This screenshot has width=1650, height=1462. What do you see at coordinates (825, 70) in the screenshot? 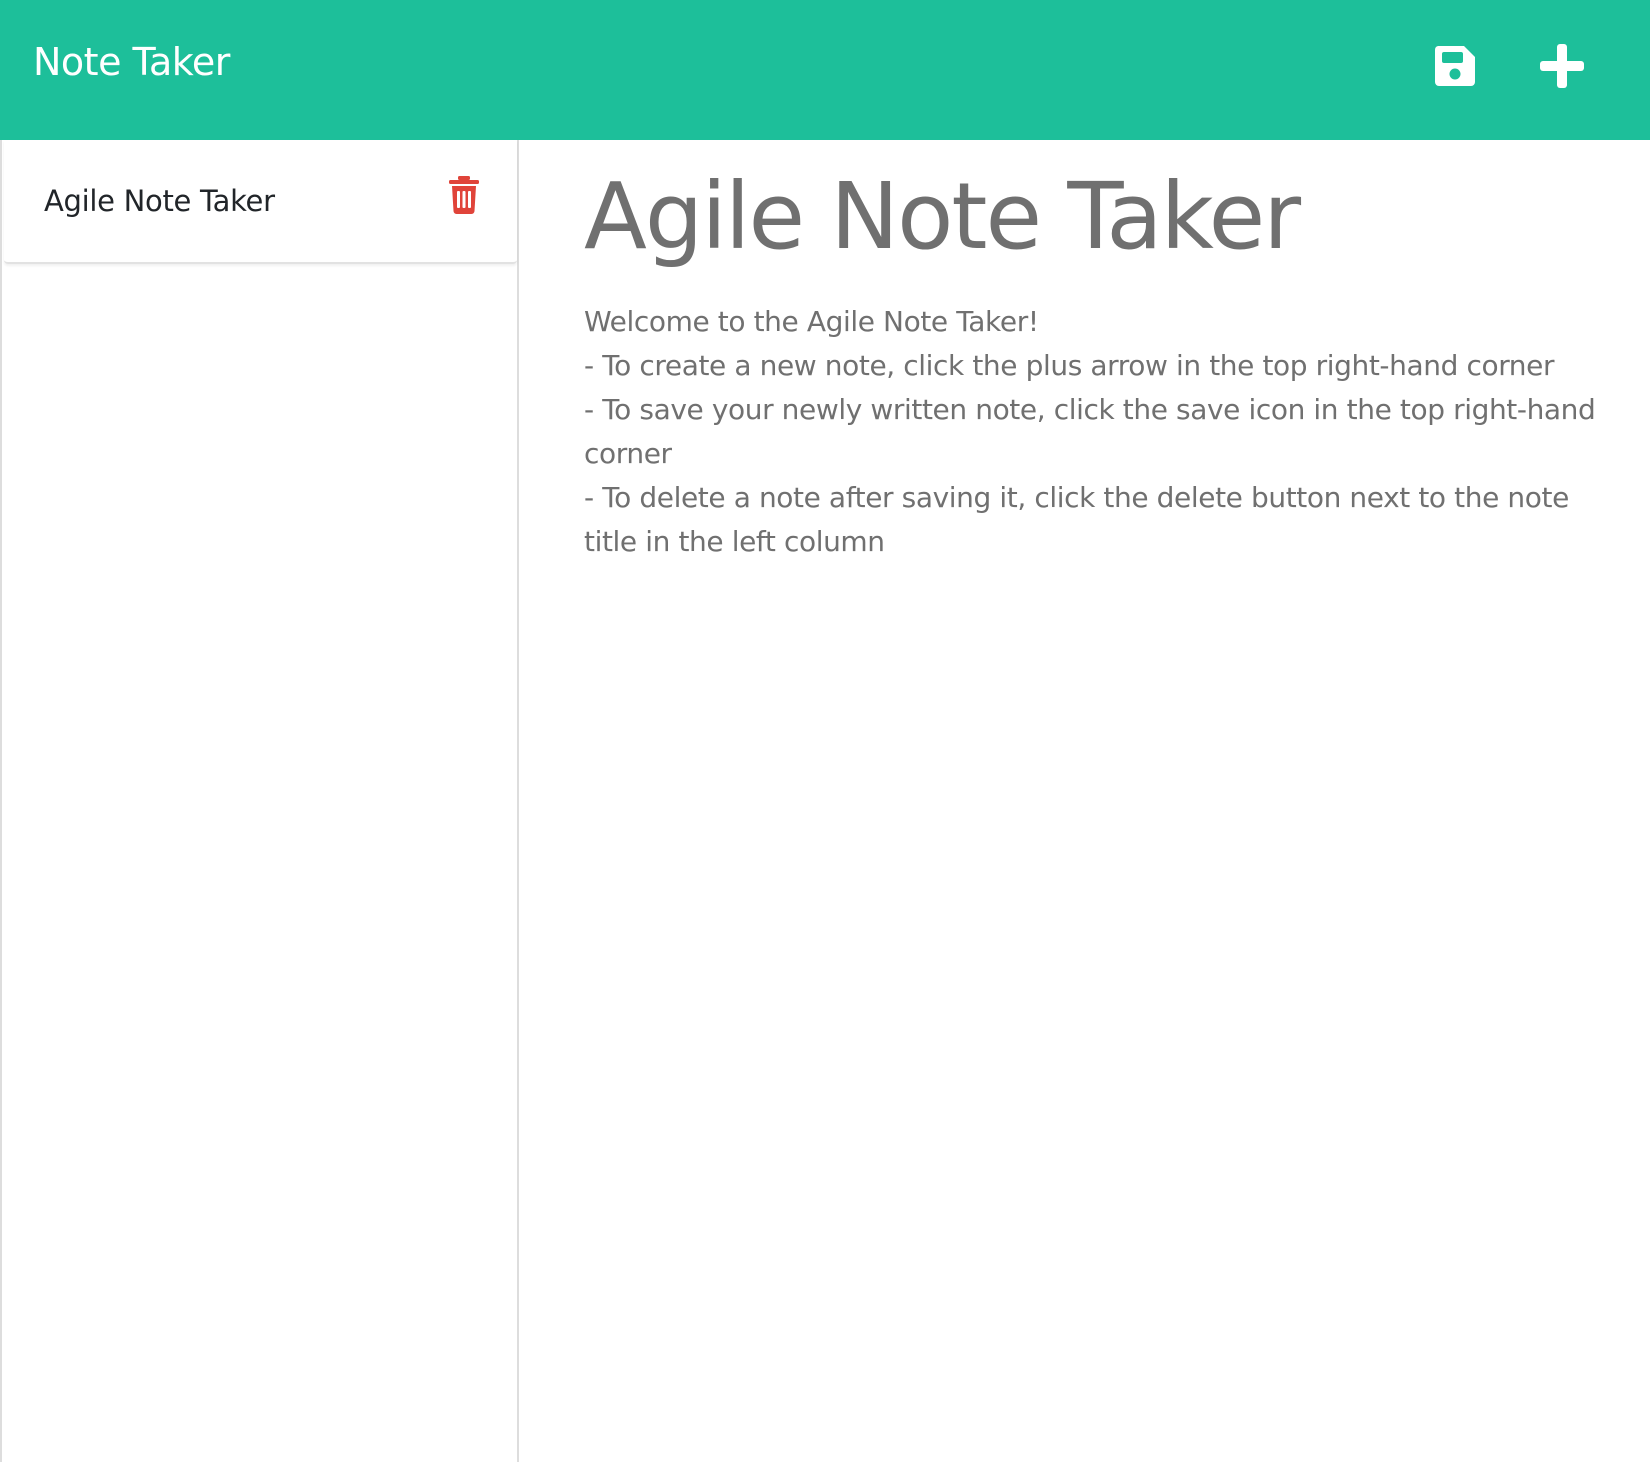
I see `navbar: Note Taker` at bounding box center [825, 70].